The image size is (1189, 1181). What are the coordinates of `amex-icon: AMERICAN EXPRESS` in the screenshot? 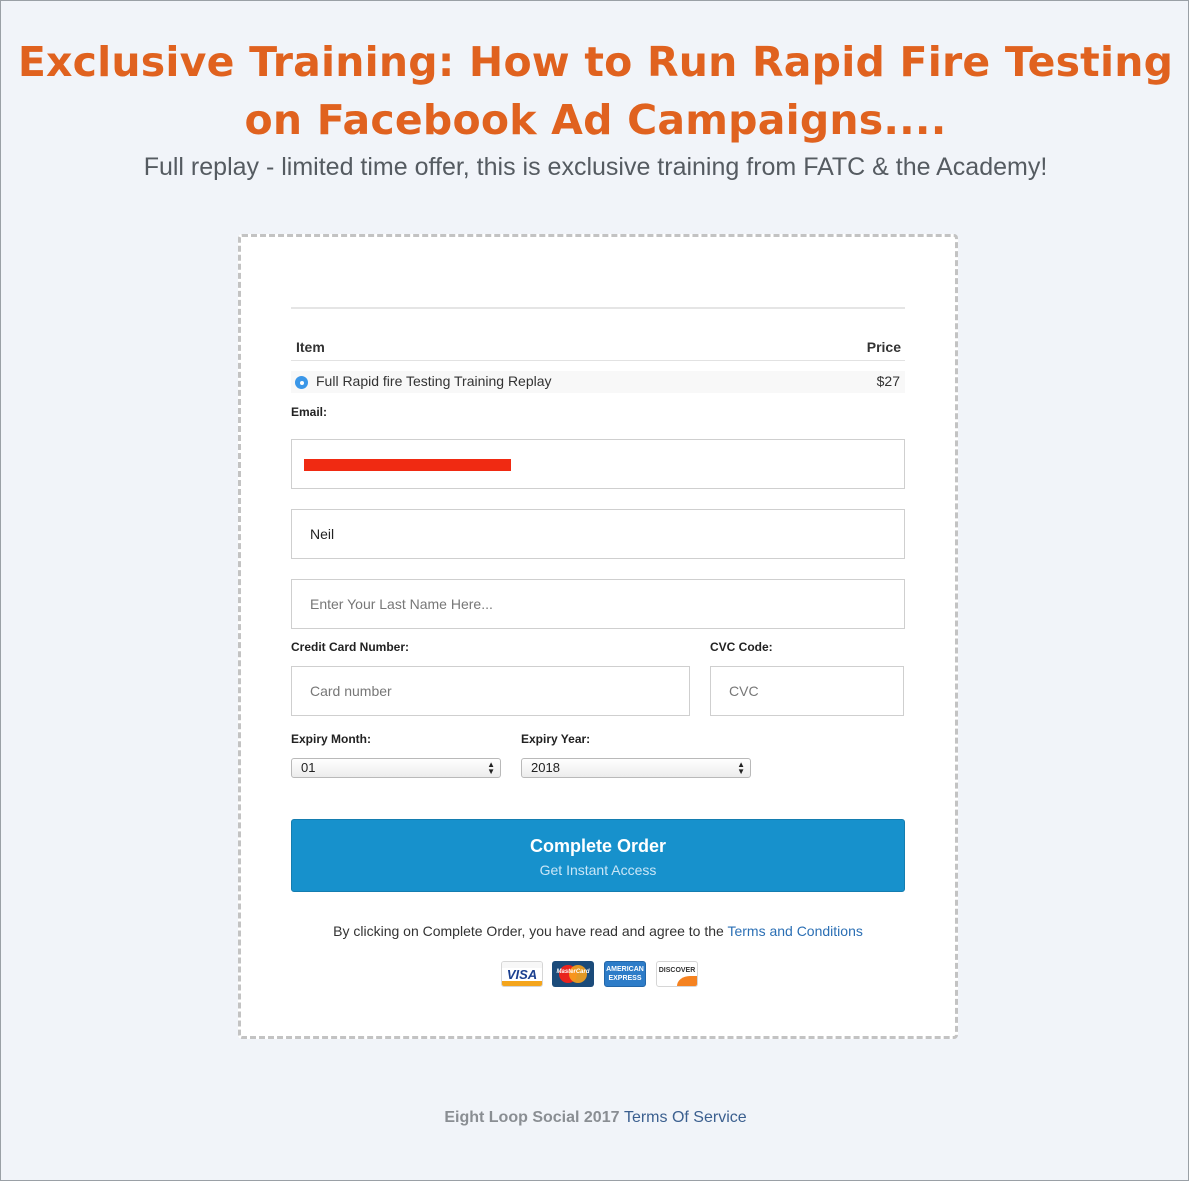 It's located at (625, 974).